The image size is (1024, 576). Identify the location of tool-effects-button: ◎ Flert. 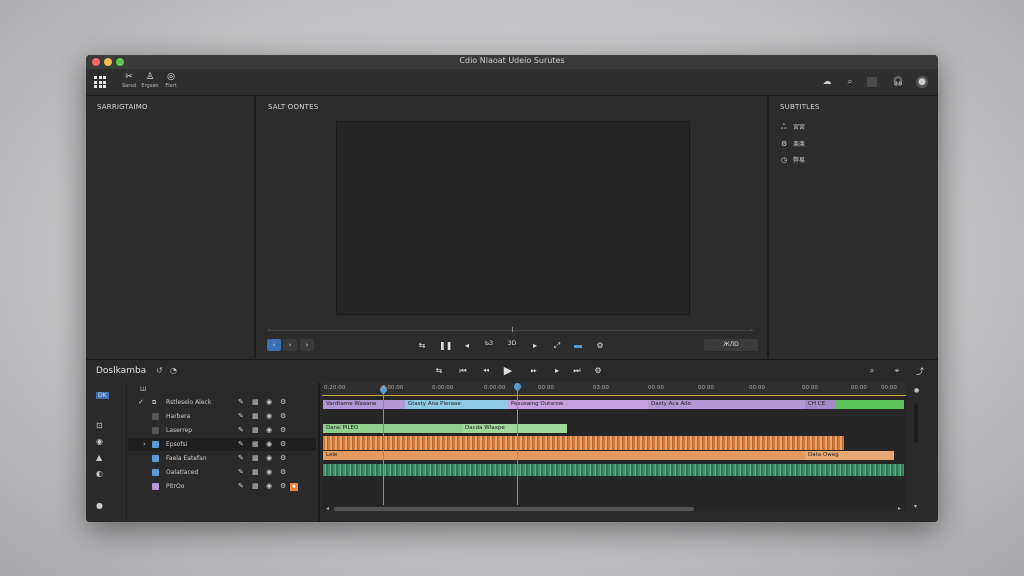
(171, 80).